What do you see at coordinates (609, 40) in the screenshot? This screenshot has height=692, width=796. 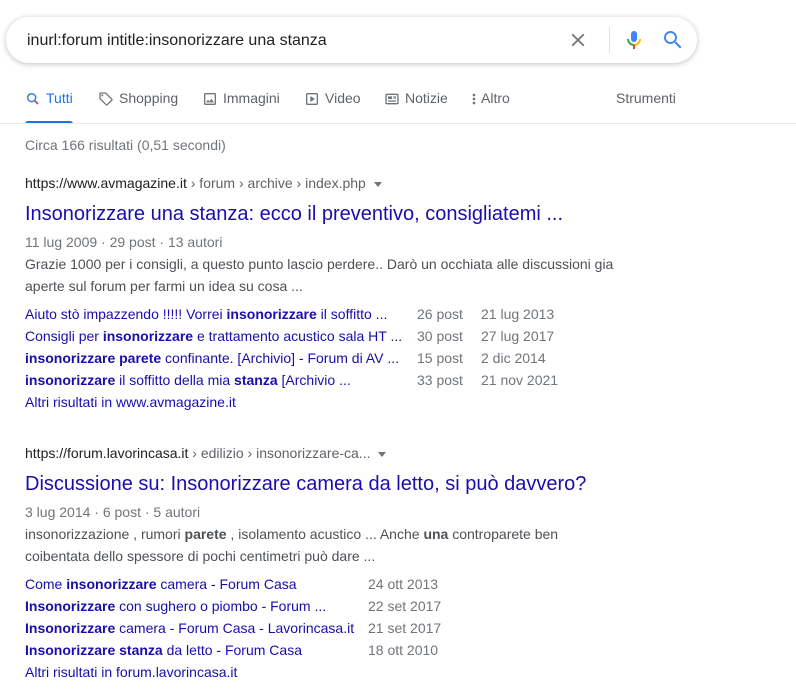 I see `search-box-divider` at bounding box center [609, 40].